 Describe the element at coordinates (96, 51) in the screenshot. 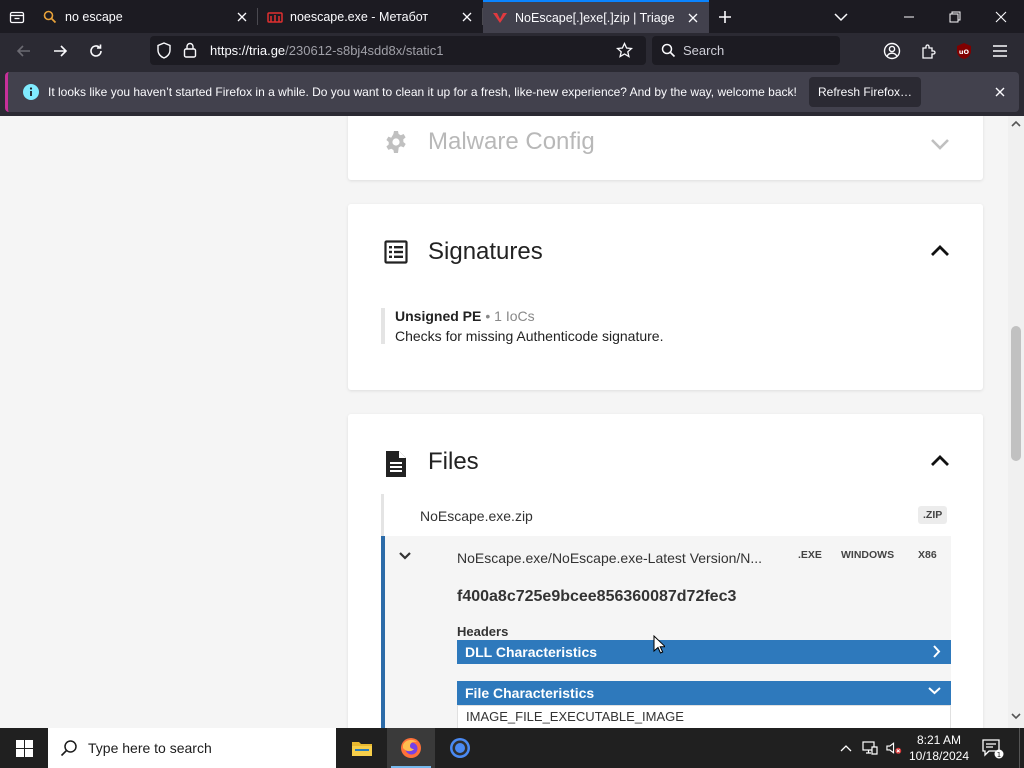

I see `reload-button` at that location.